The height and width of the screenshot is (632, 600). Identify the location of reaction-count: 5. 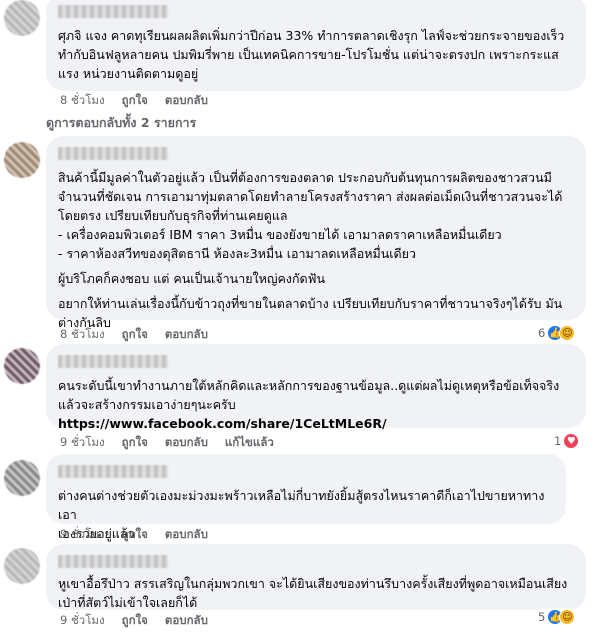
(542, 617).